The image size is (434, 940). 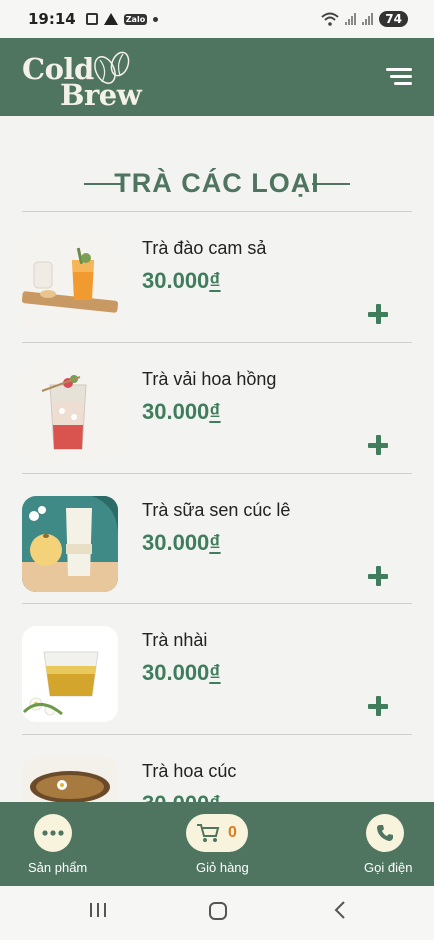 I want to click on more-notifications-icon, so click(x=156, y=19).